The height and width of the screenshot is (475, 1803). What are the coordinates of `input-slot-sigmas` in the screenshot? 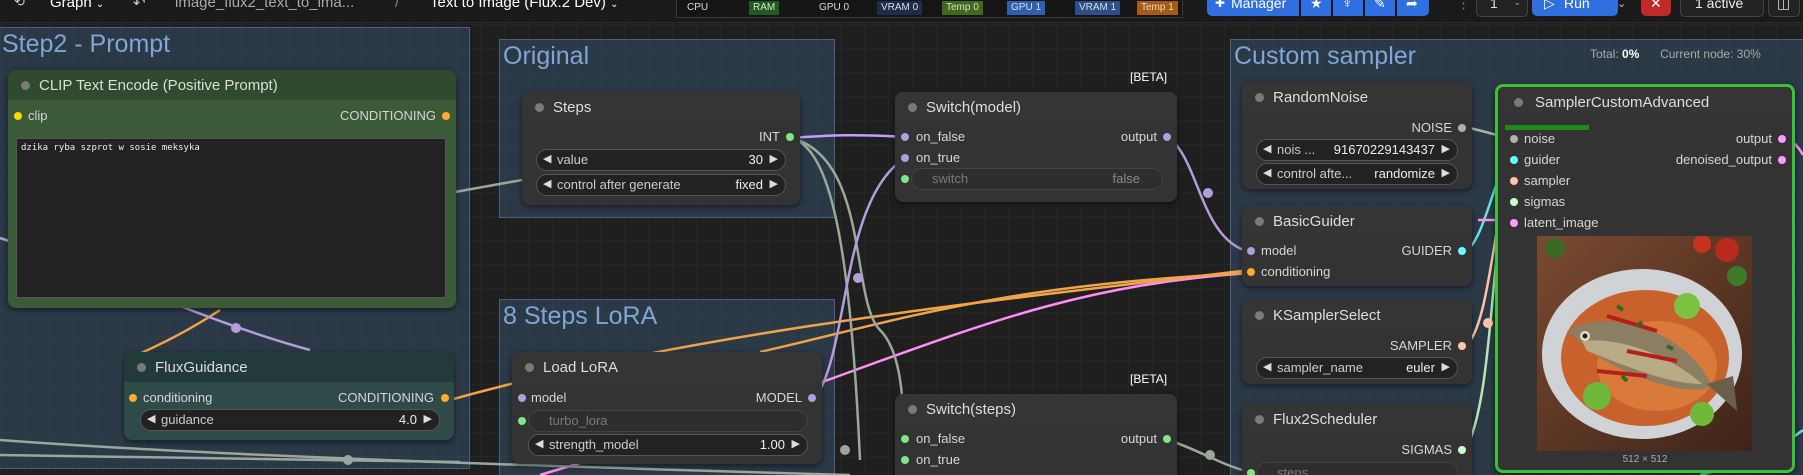 It's located at (1514, 202).